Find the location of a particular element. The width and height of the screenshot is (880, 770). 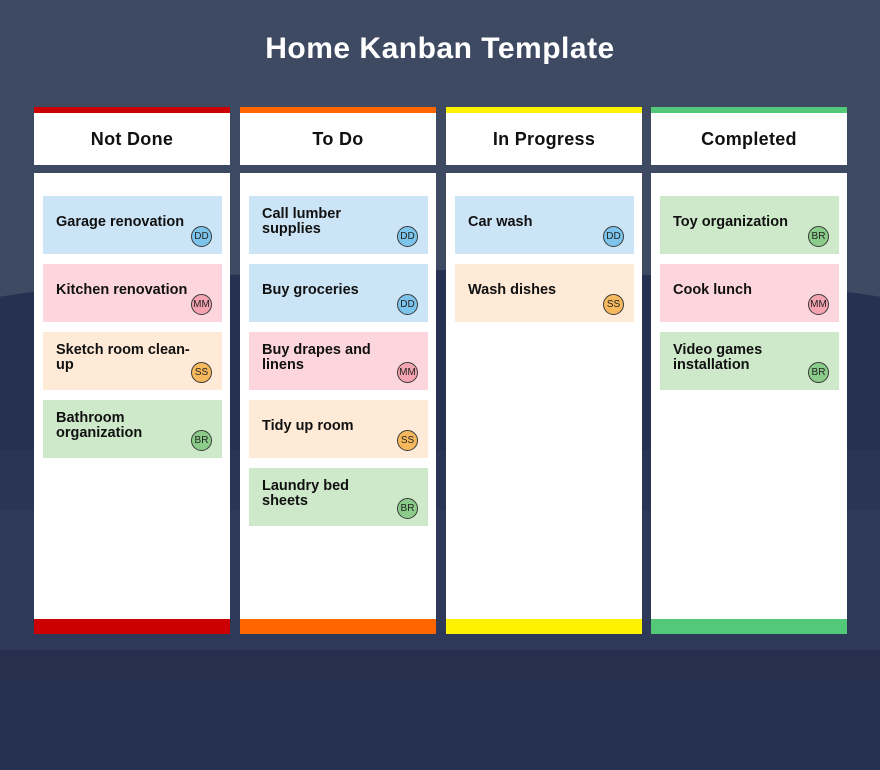

task-card-title: Car wash is located at coordinates (500, 222).